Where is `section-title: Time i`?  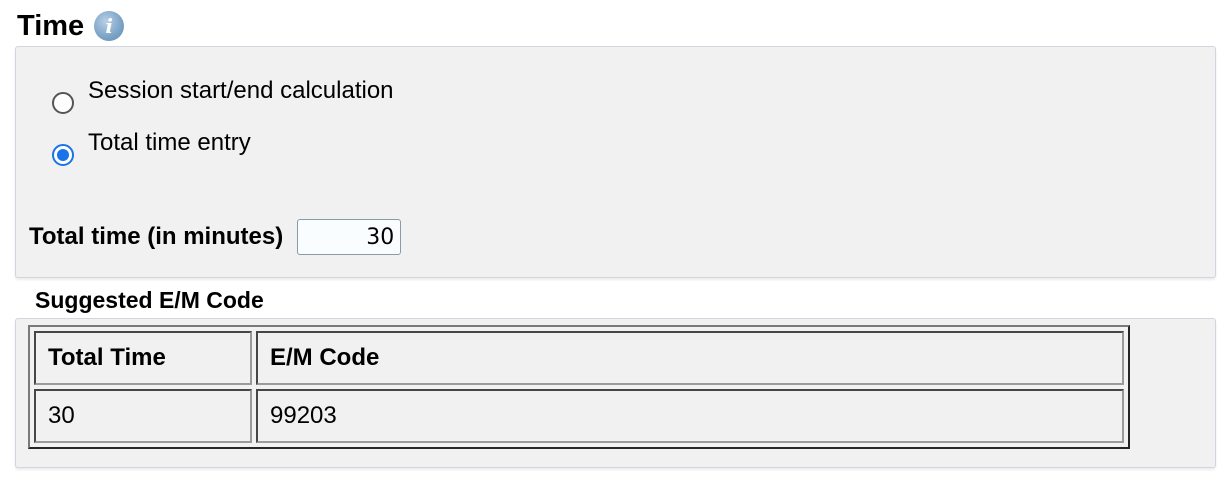
section-title: Time i is located at coordinates (71, 26).